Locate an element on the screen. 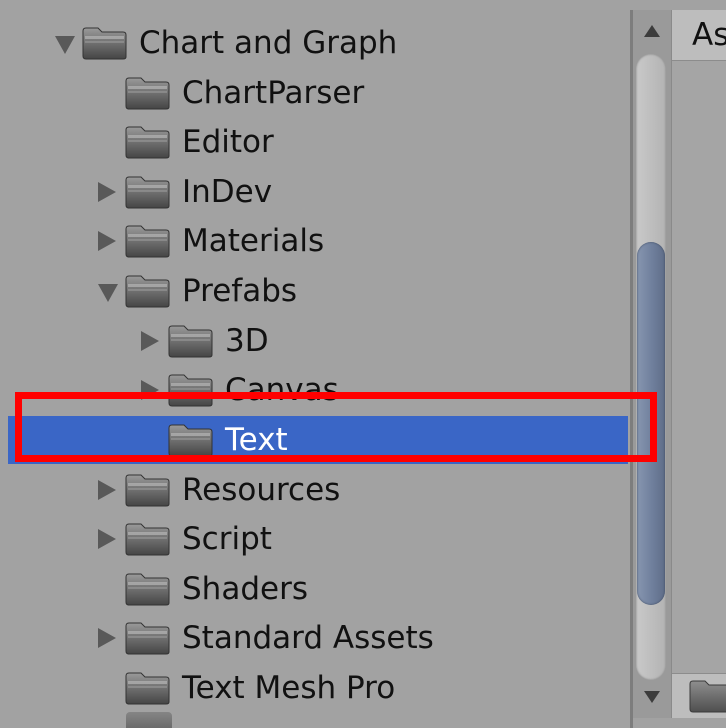 The height and width of the screenshot is (728, 726). tree-item-label: Prefabs is located at coordinates (240, 291).